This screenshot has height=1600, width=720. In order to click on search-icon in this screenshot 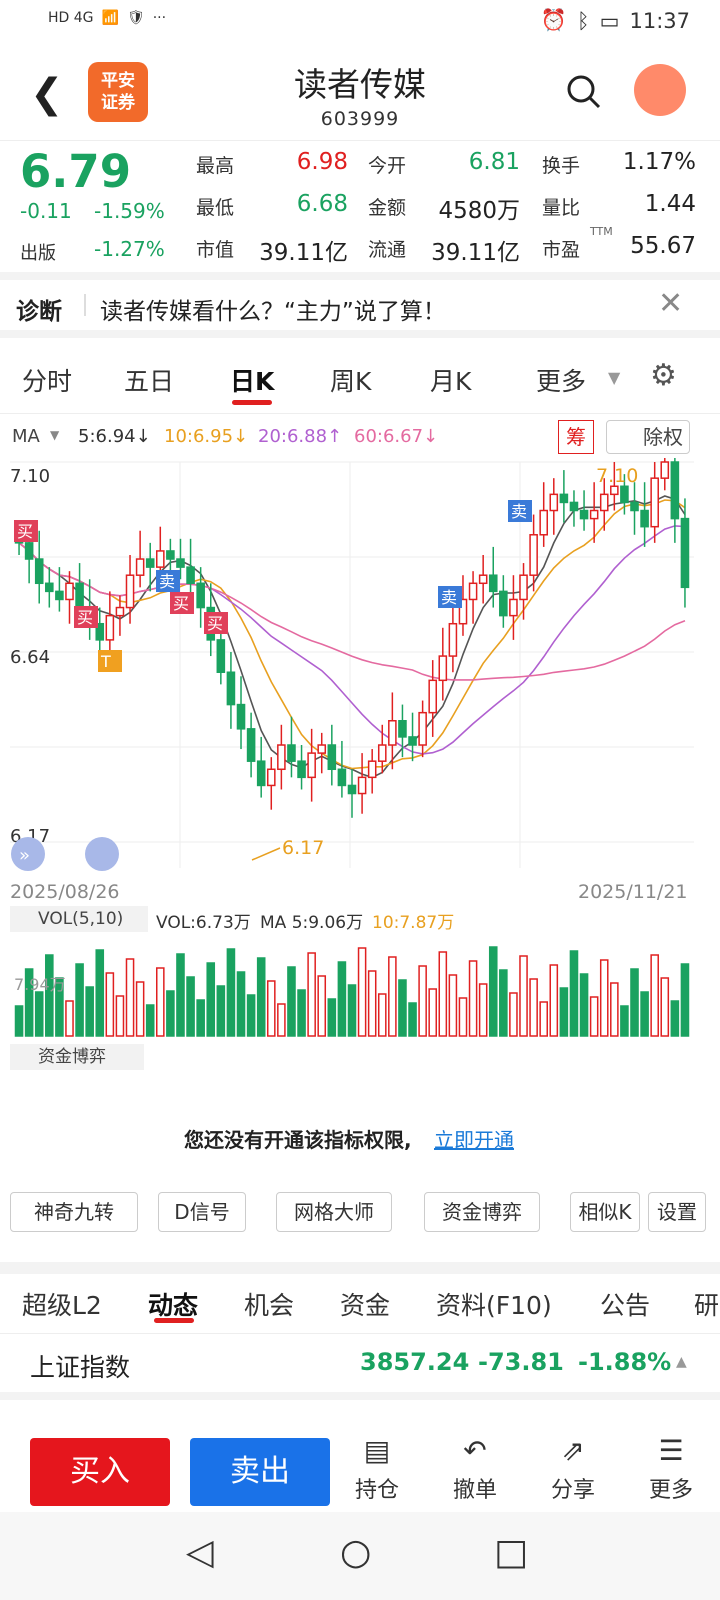, I will do `click(584, 92)`.